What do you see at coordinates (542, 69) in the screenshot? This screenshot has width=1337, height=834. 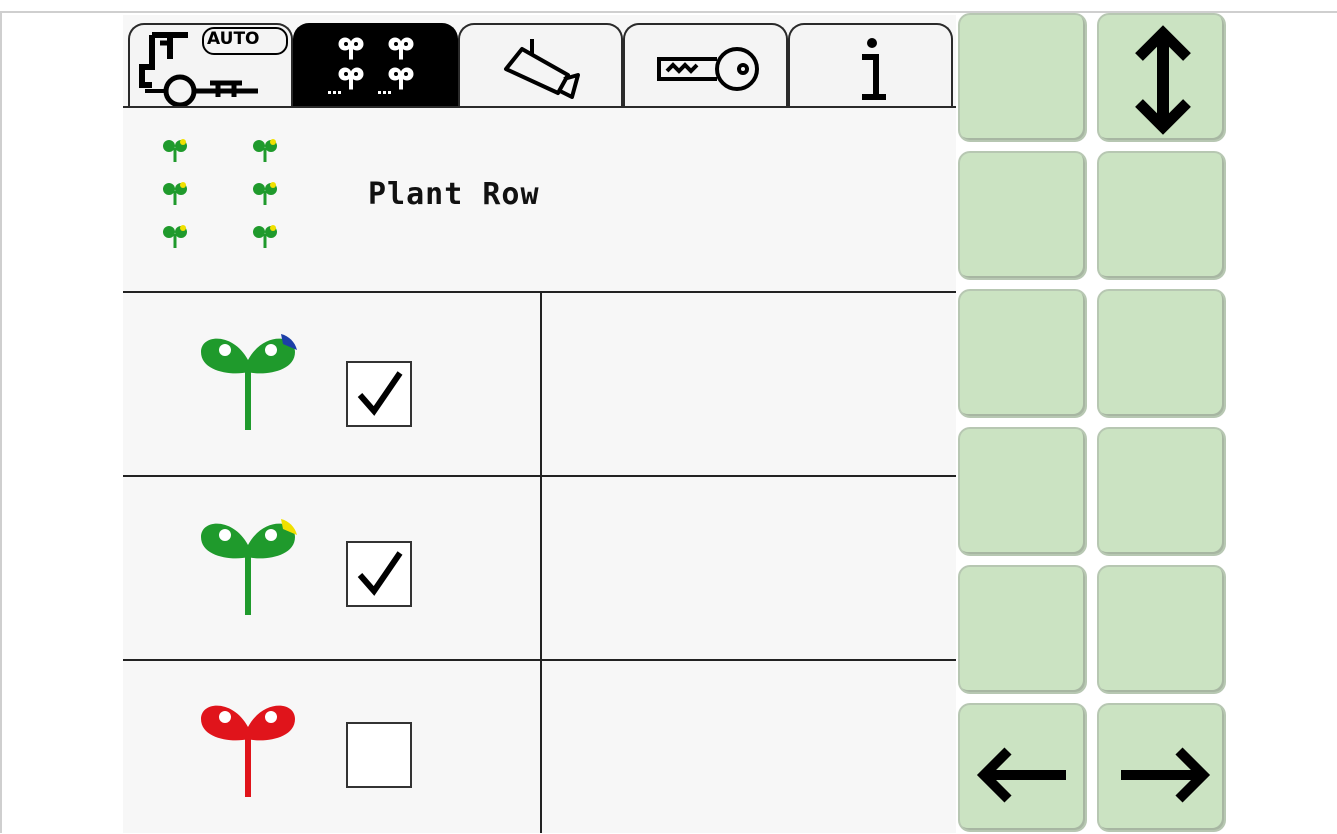 I see `camera-icon` at bounding box center [542, 69].